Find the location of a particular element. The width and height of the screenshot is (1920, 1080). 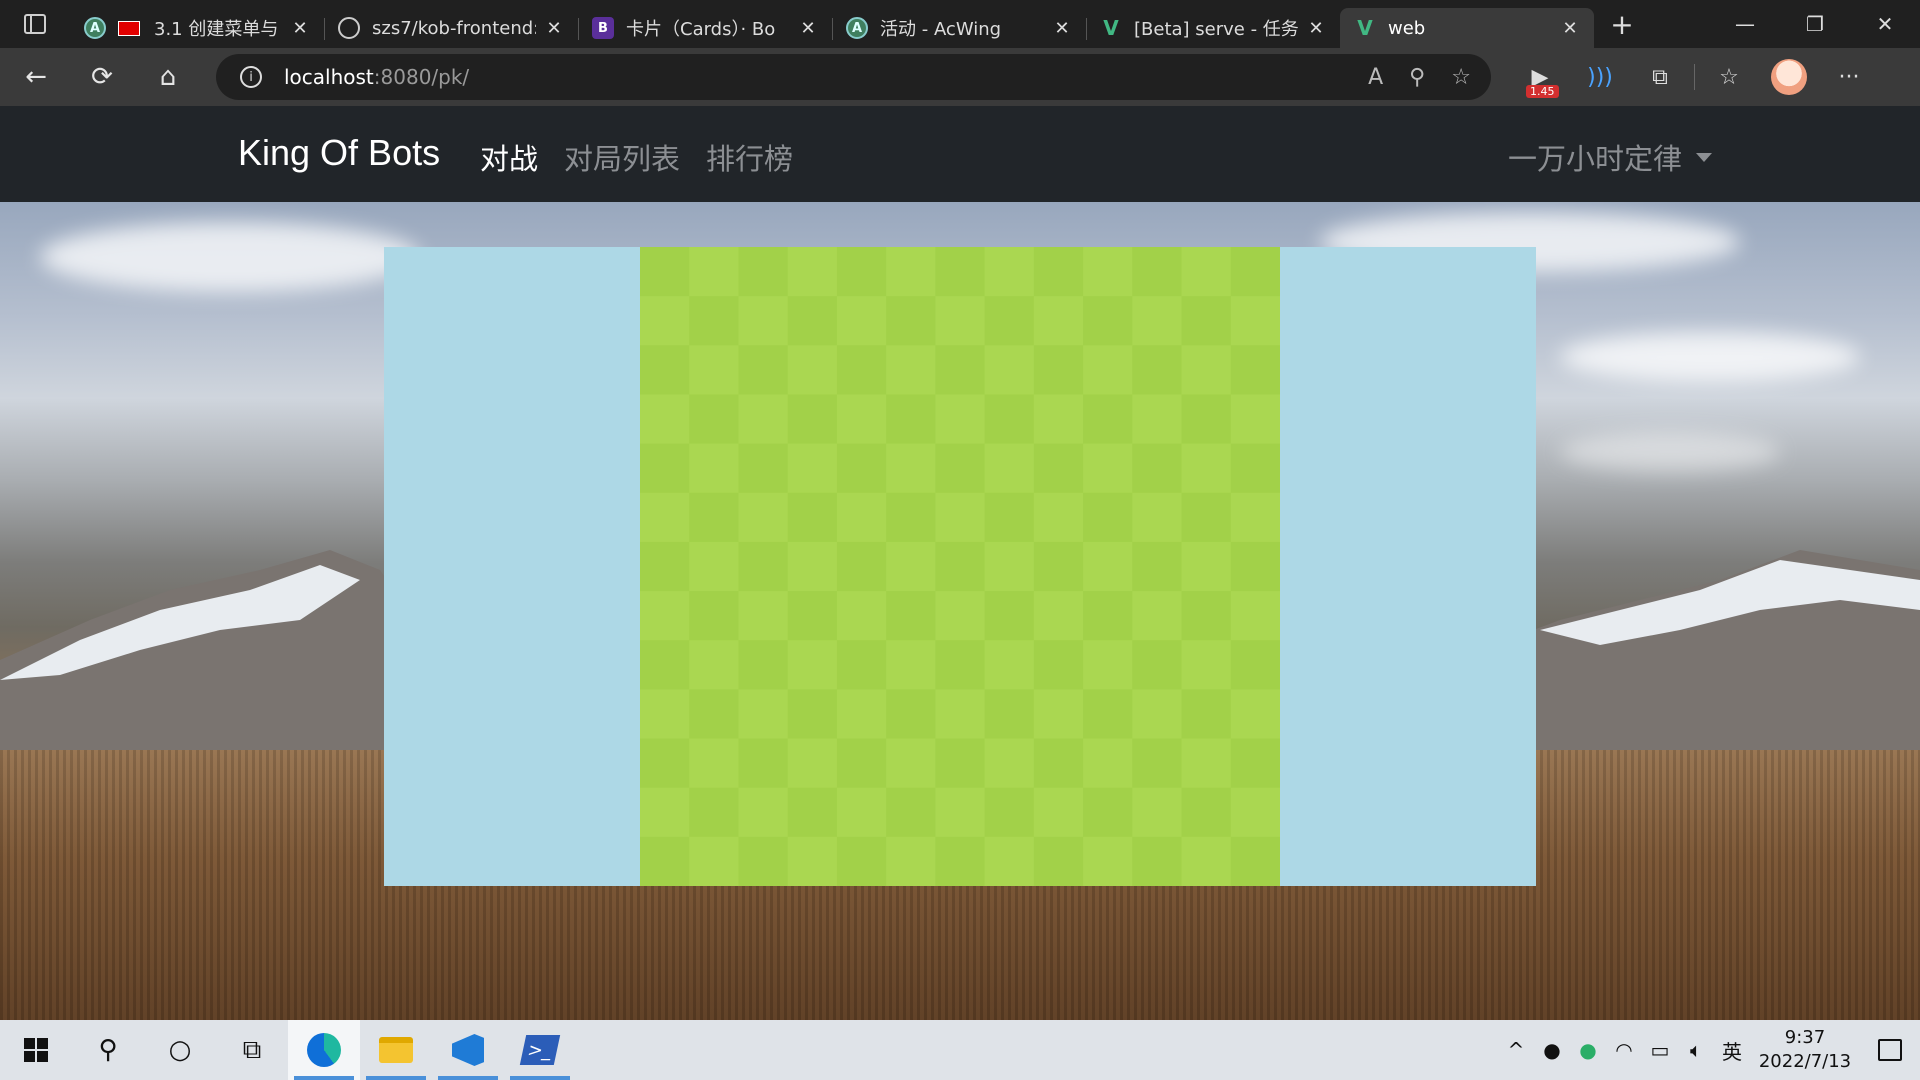

restore-icon: ❐ is located at coordinates (1815, 24).